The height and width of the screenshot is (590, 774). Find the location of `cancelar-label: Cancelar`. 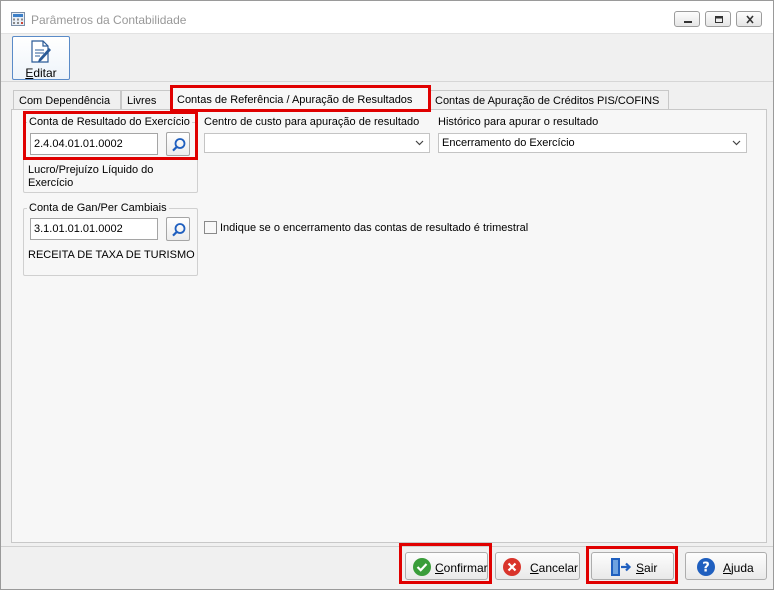

cancelar-label: Cancelar is located at coordinates (554, 568).